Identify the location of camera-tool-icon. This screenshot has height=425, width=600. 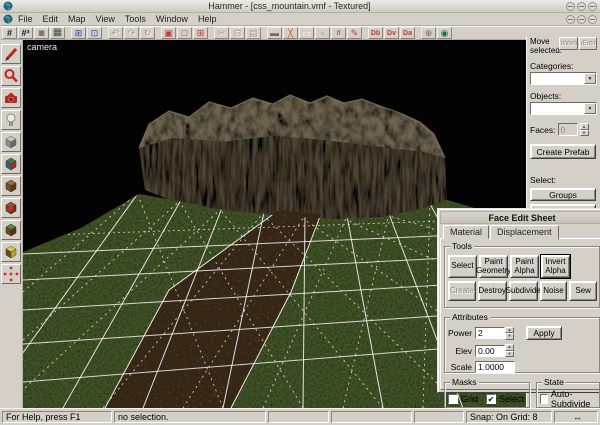
(11, 97).